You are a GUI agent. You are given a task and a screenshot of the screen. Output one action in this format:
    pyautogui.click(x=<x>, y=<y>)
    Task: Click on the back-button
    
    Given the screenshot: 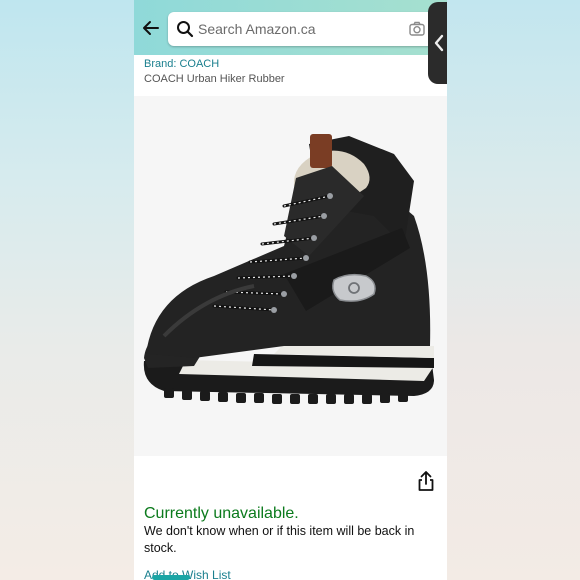 What is the action you would take?
    pyautogui.click(x=151, y=28)
    